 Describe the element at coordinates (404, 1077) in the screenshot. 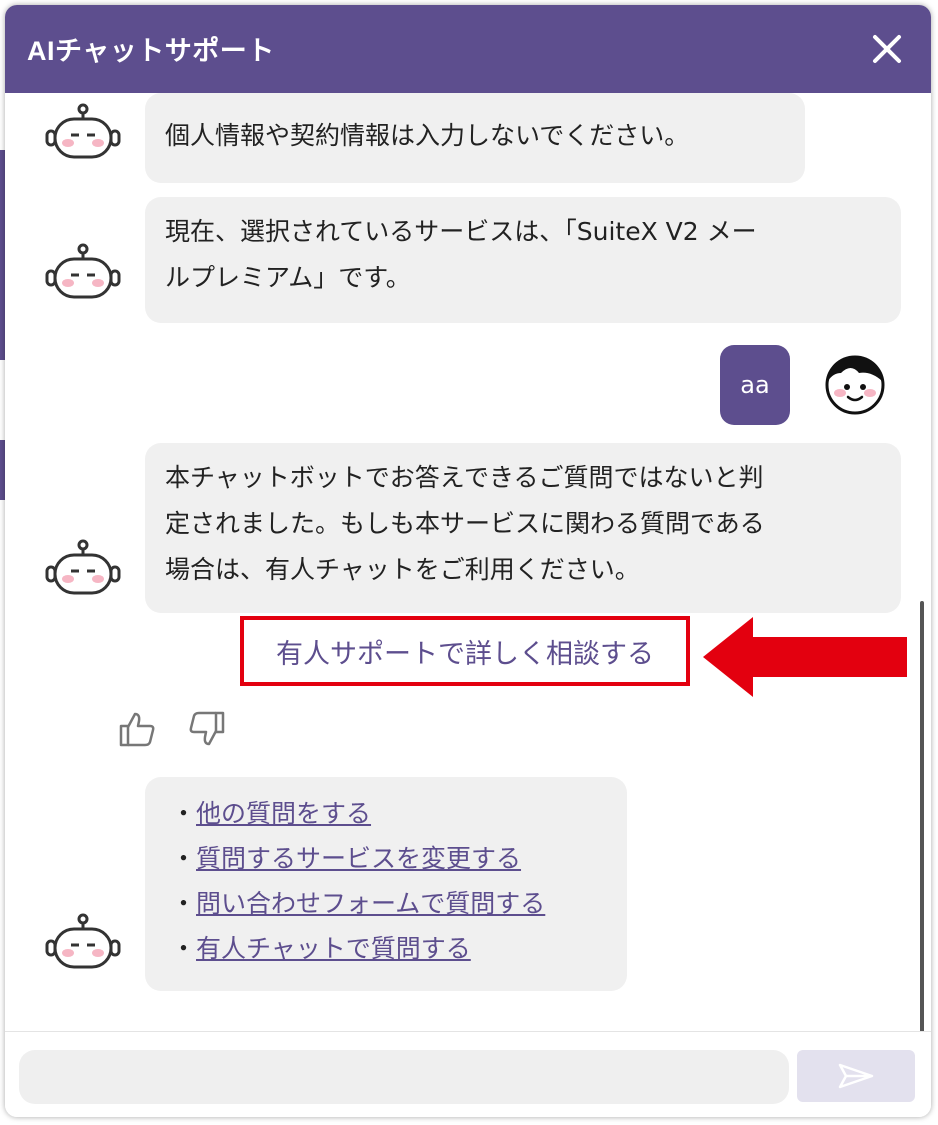

I see `message-input` at that location.